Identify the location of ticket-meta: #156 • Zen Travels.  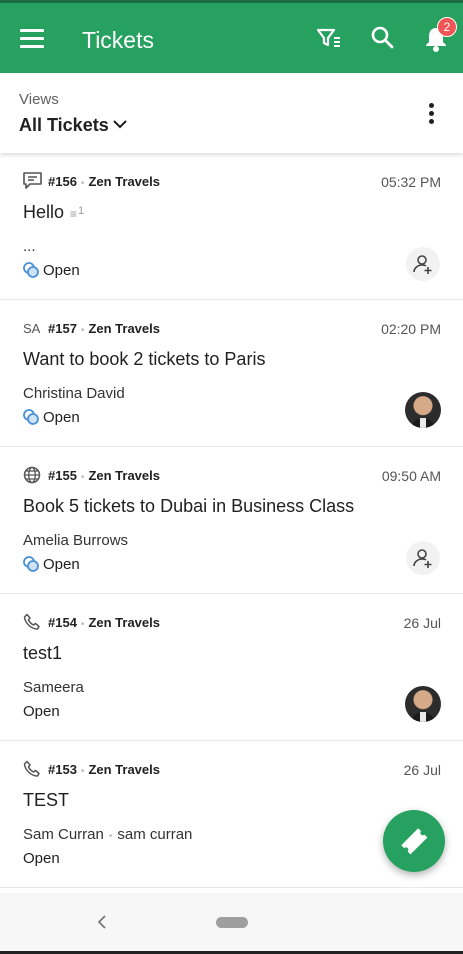
(104, 181).